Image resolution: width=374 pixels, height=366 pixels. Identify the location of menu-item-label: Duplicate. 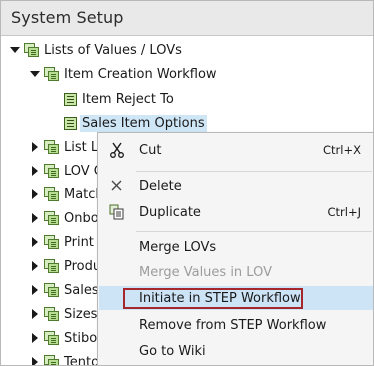
(170, 212).